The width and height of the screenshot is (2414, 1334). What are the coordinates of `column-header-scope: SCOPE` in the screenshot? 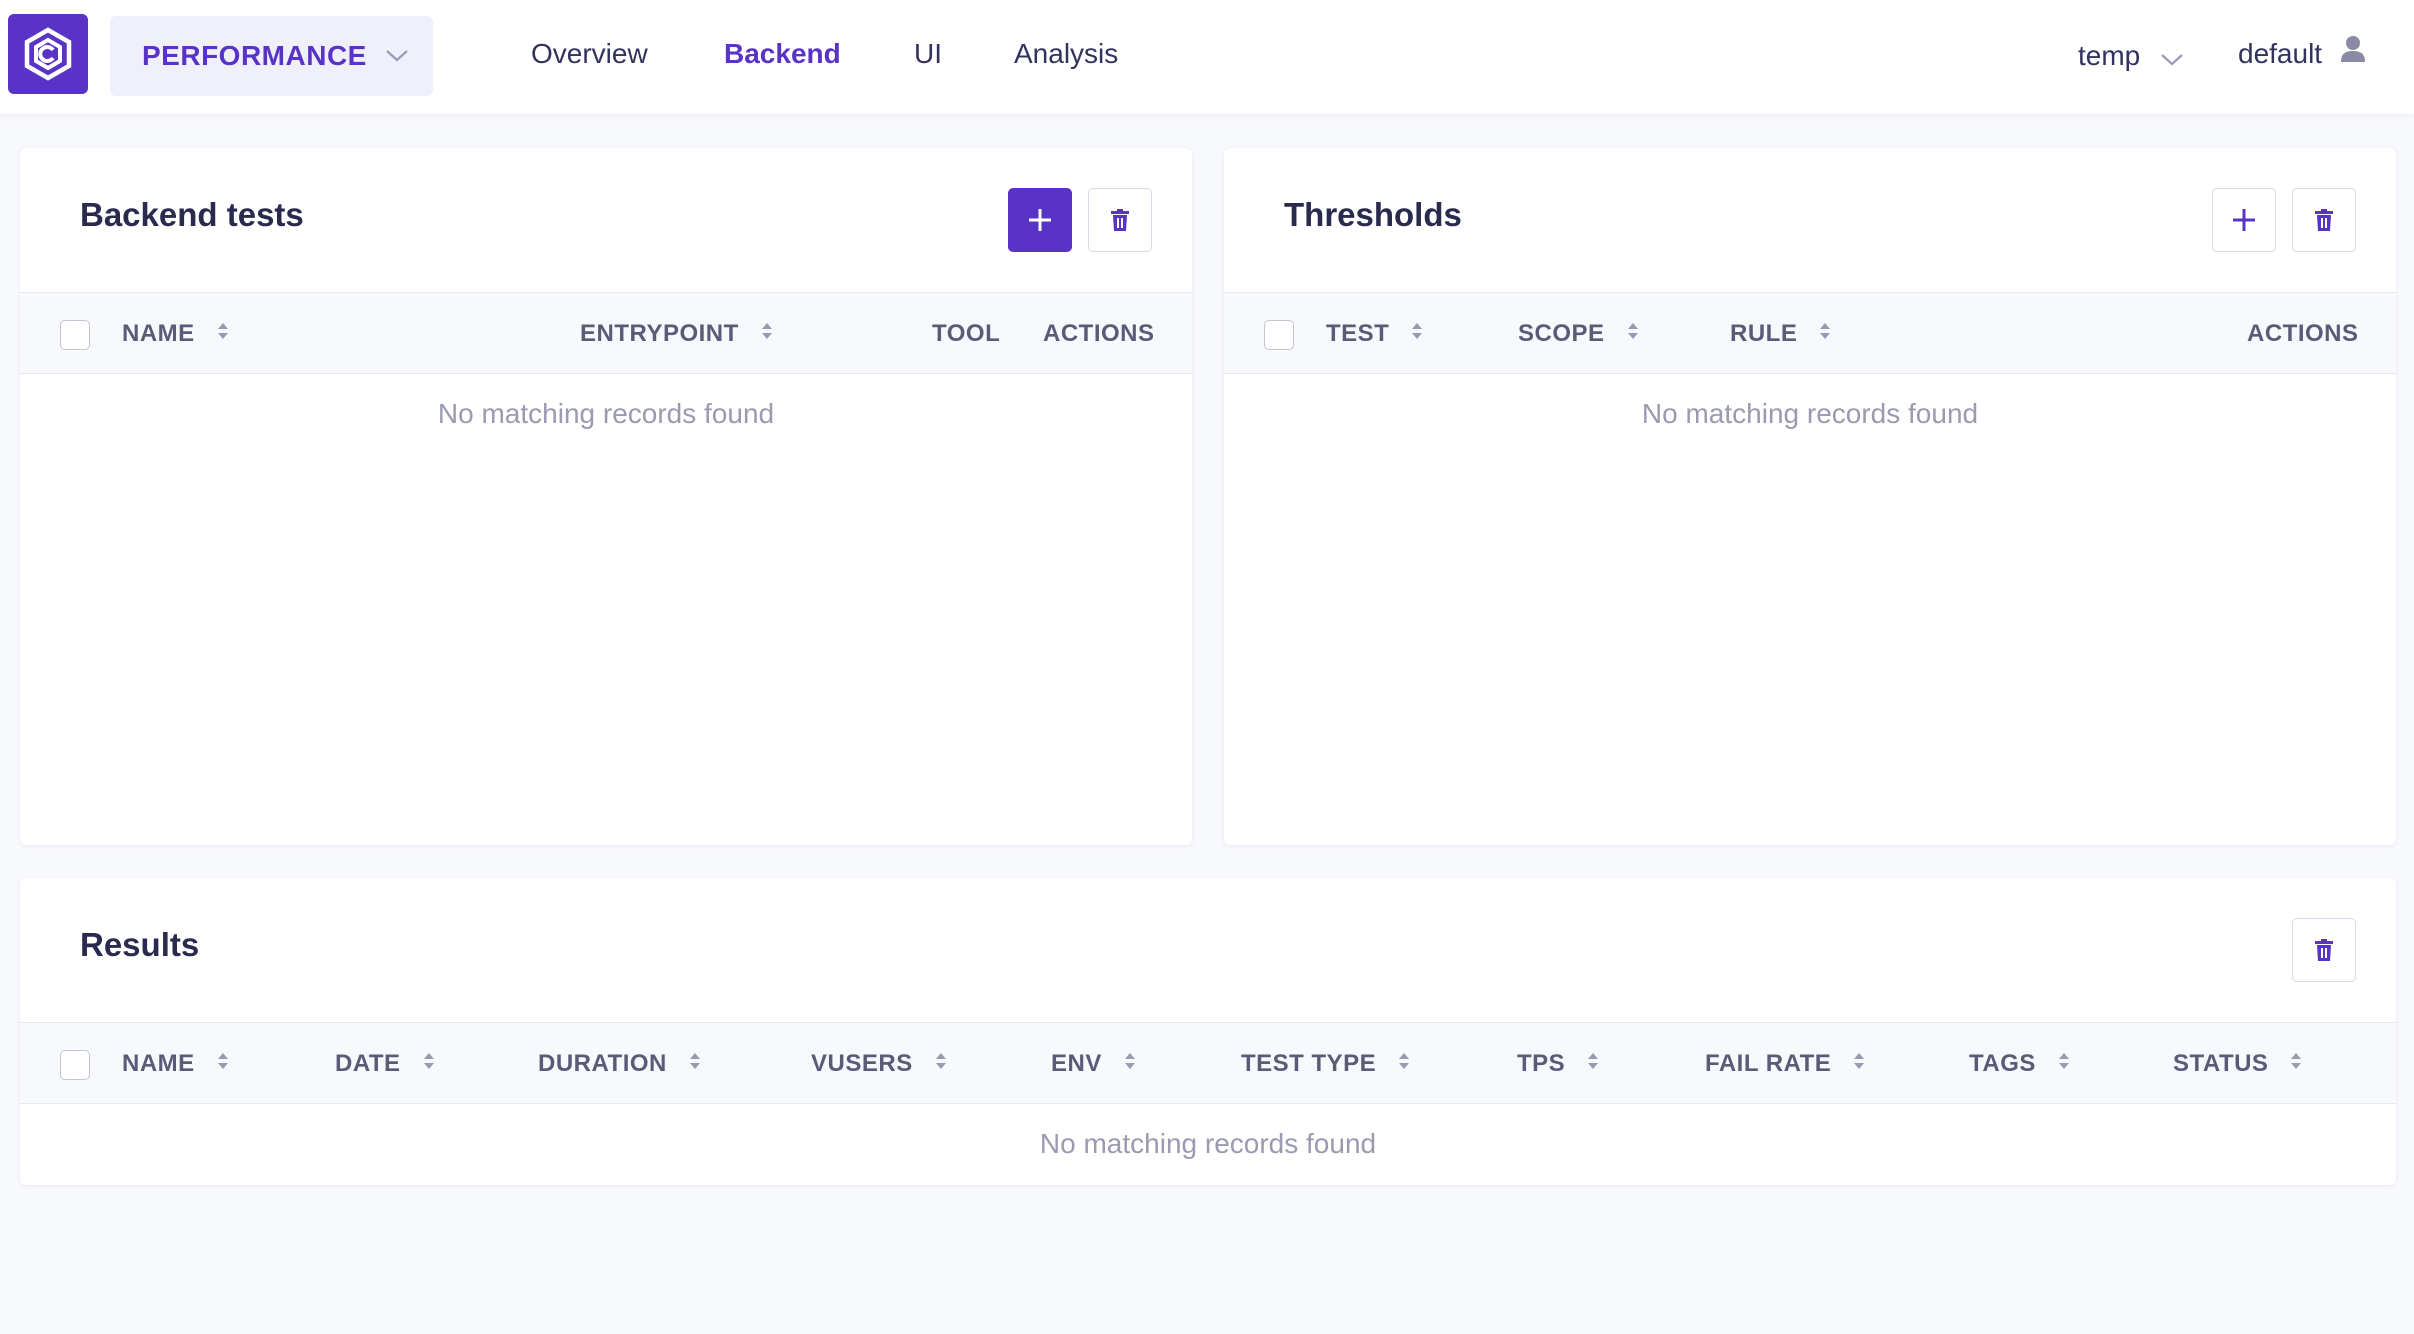 It's located at (1578, 334).